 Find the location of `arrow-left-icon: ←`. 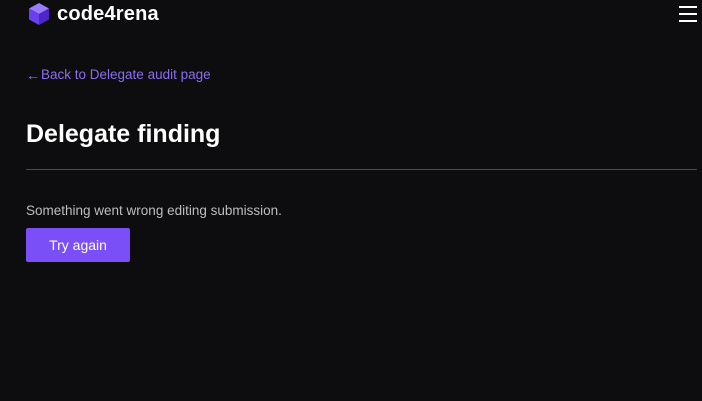

arrow-left-icon: ← is located at coordinates (33, 75).